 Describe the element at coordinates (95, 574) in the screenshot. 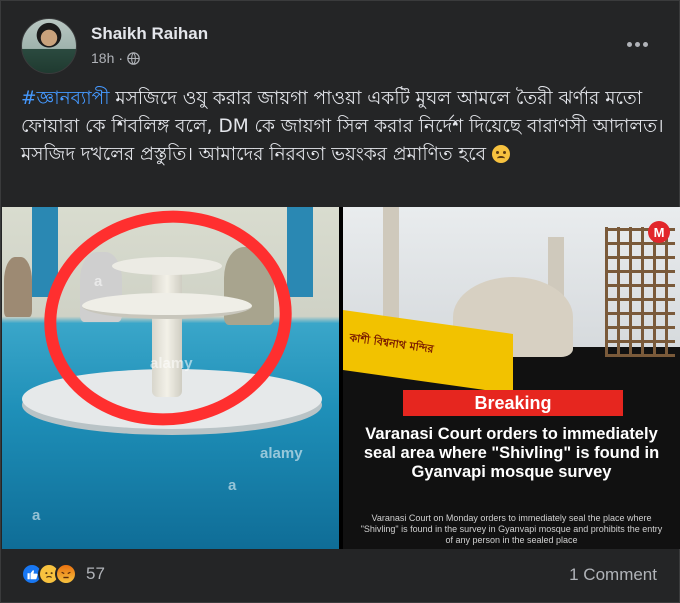

I see `reaction-count: 57` at that location.